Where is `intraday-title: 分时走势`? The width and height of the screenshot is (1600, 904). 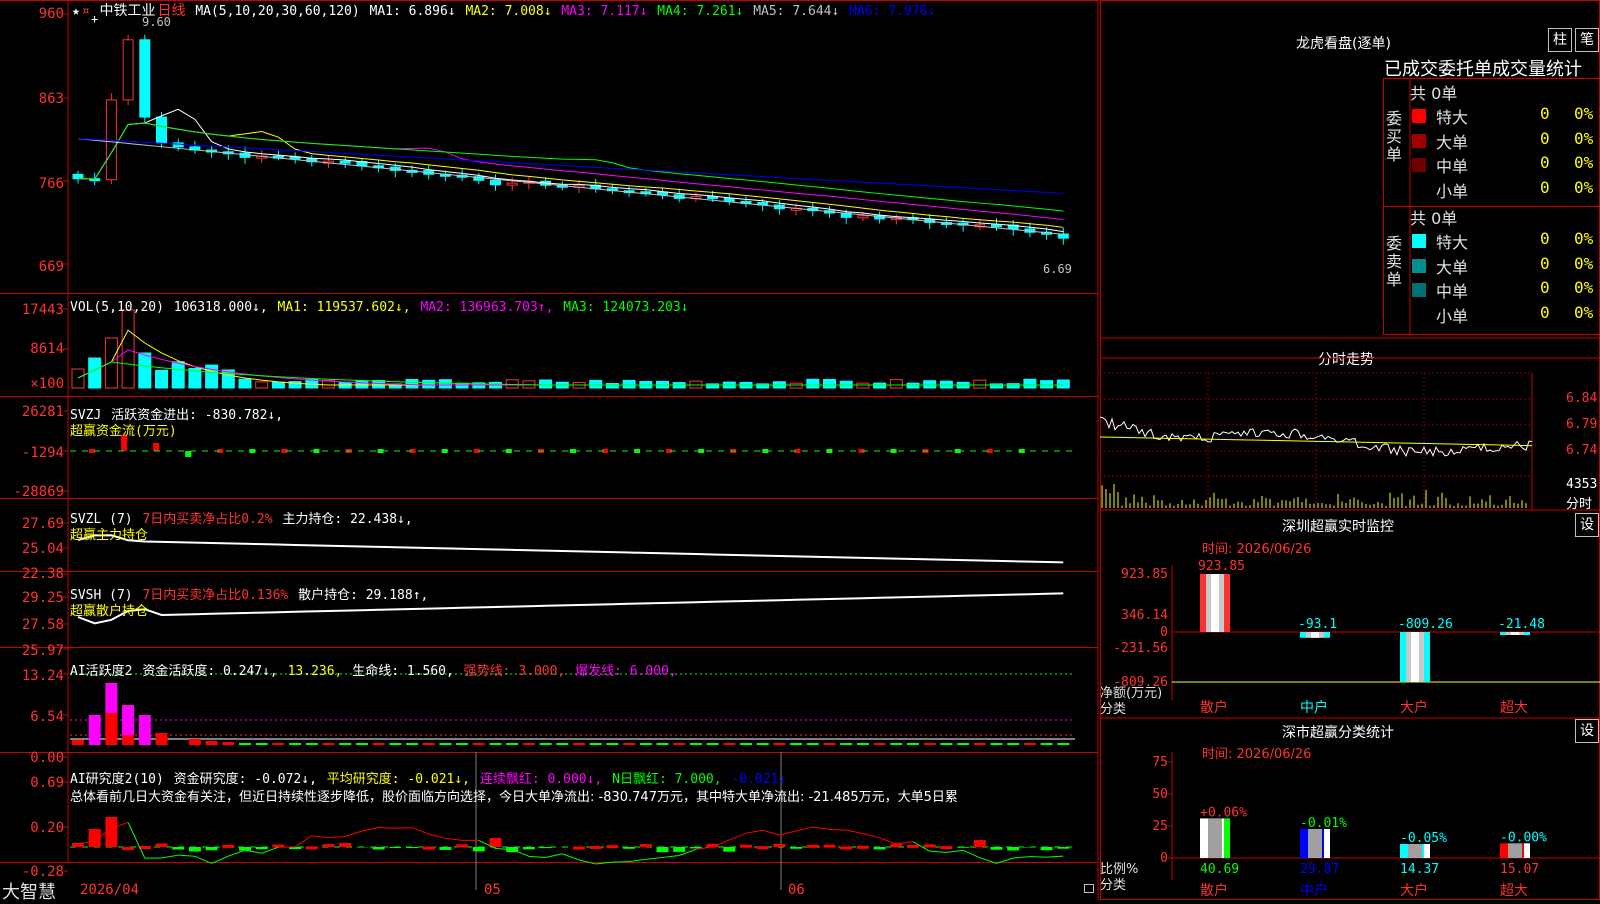
intraday-title: 分时走势 is located at coordinates (1346, 359).